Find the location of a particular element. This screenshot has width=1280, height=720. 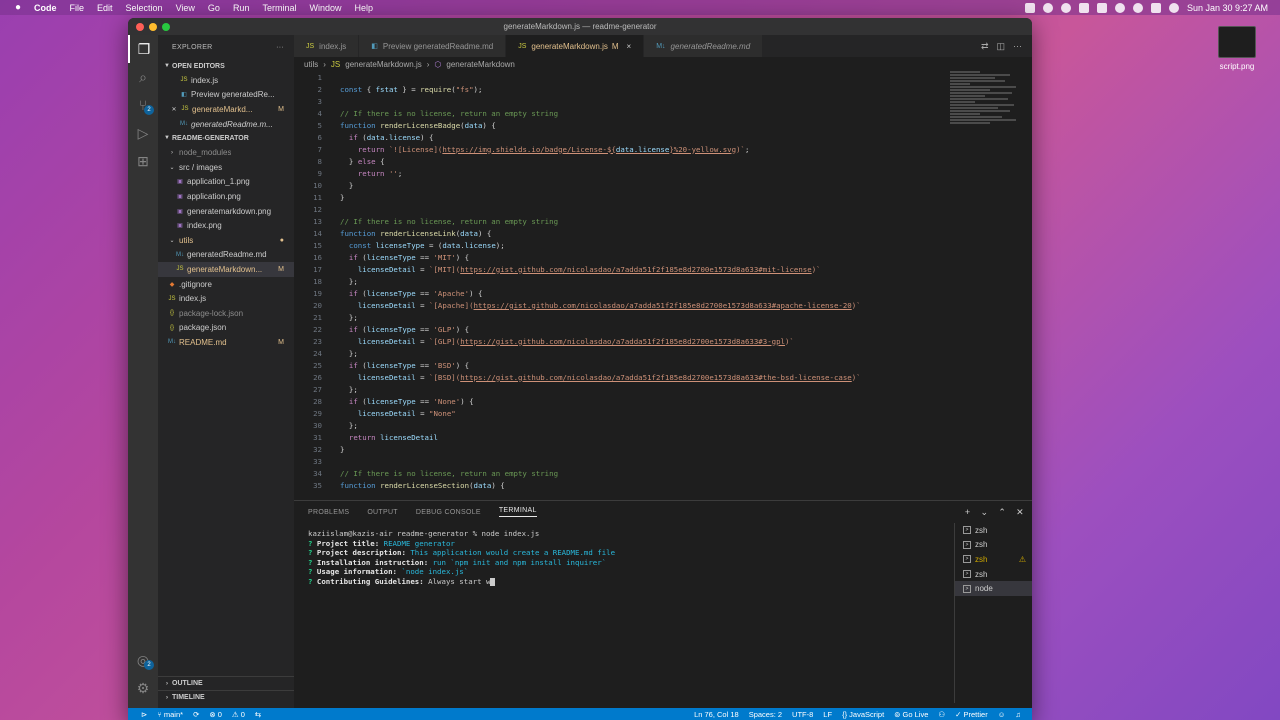

accounts-icon: ◎ 2 is located at coordinates (143, 660).